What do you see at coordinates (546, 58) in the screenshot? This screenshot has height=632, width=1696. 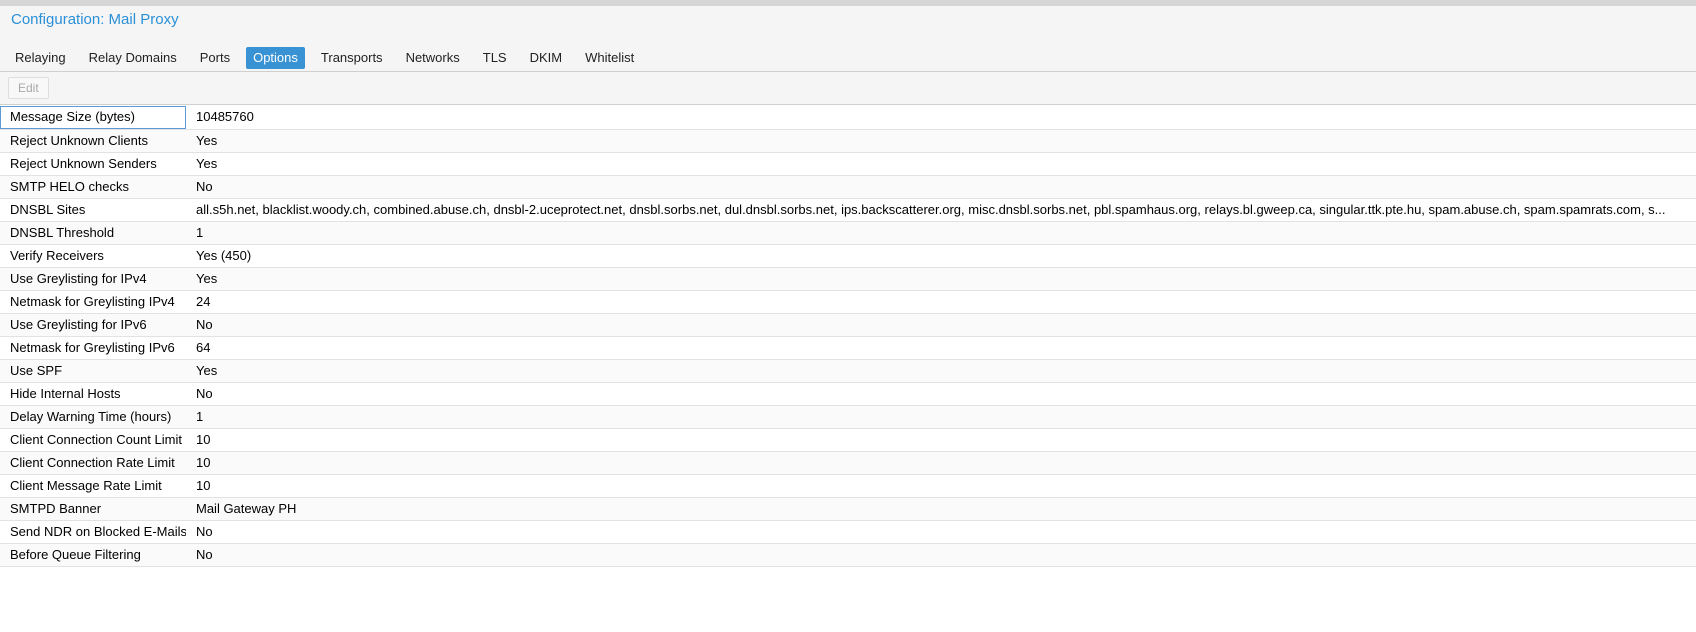 I see `tab-dkim: DKIM` at bounding box center [546, 58].